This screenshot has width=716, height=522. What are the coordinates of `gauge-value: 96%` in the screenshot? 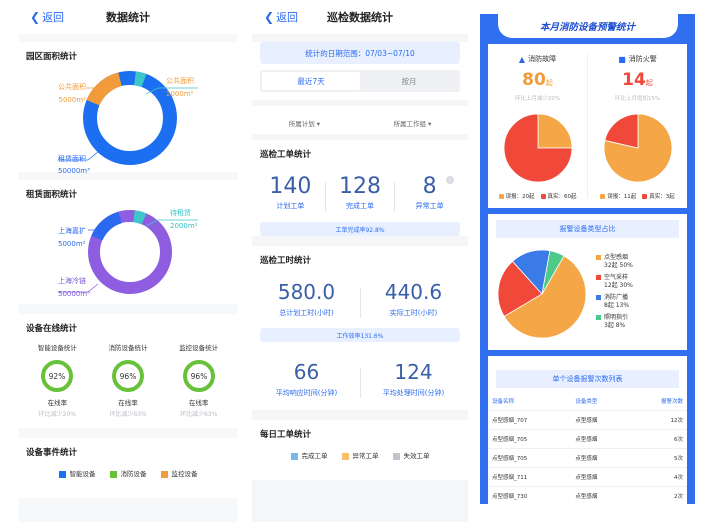 It's located at (198, 376).